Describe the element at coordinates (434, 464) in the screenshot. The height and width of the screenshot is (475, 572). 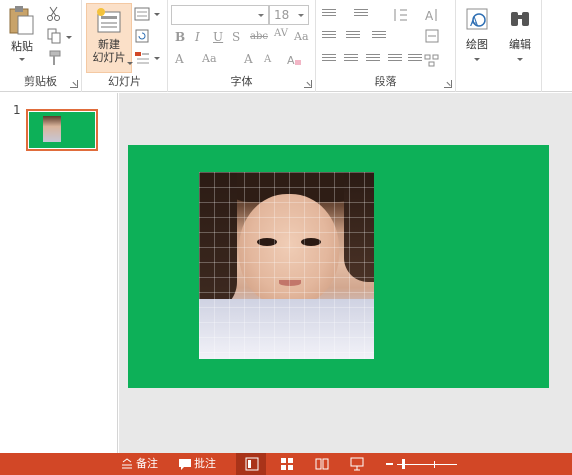
I see `zoom-slider-center-mark` at that location.